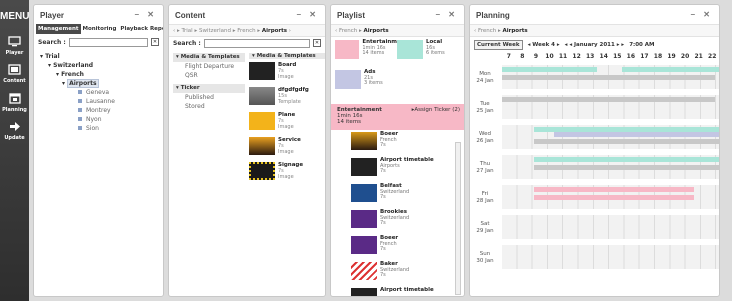 This screenshot has width=732, height=301. I want to click on category-header: ▾ Media & Templates, so click(209, 57).